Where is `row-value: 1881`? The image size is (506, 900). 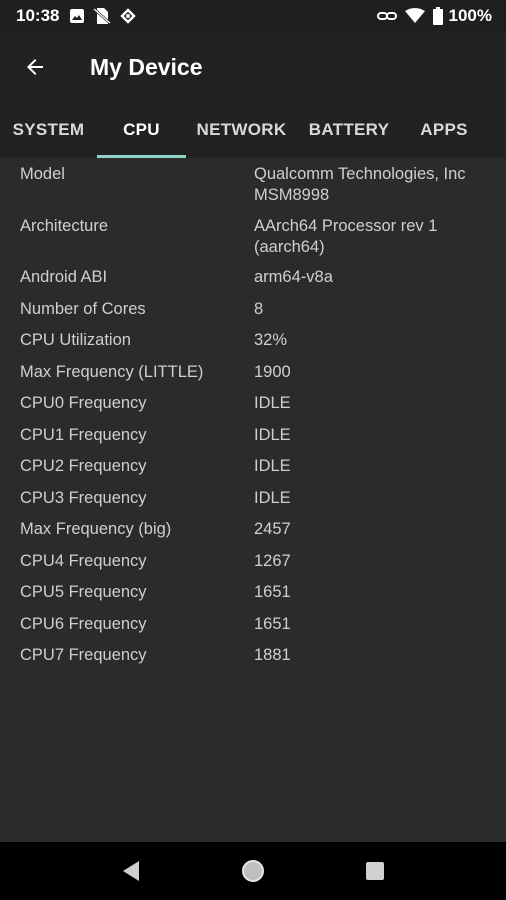 row-value: 1881 is located at coordinates (272, 655).